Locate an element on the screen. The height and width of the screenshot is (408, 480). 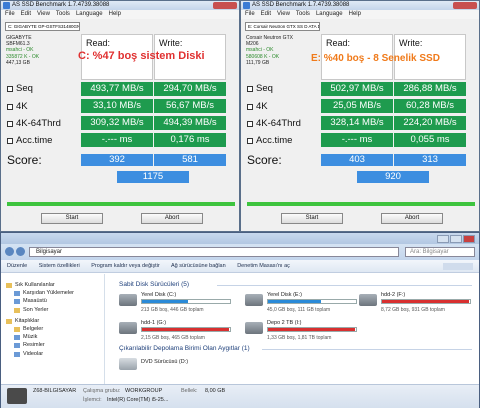
organize-button: Düzenle is located at coordinates (17, 266).